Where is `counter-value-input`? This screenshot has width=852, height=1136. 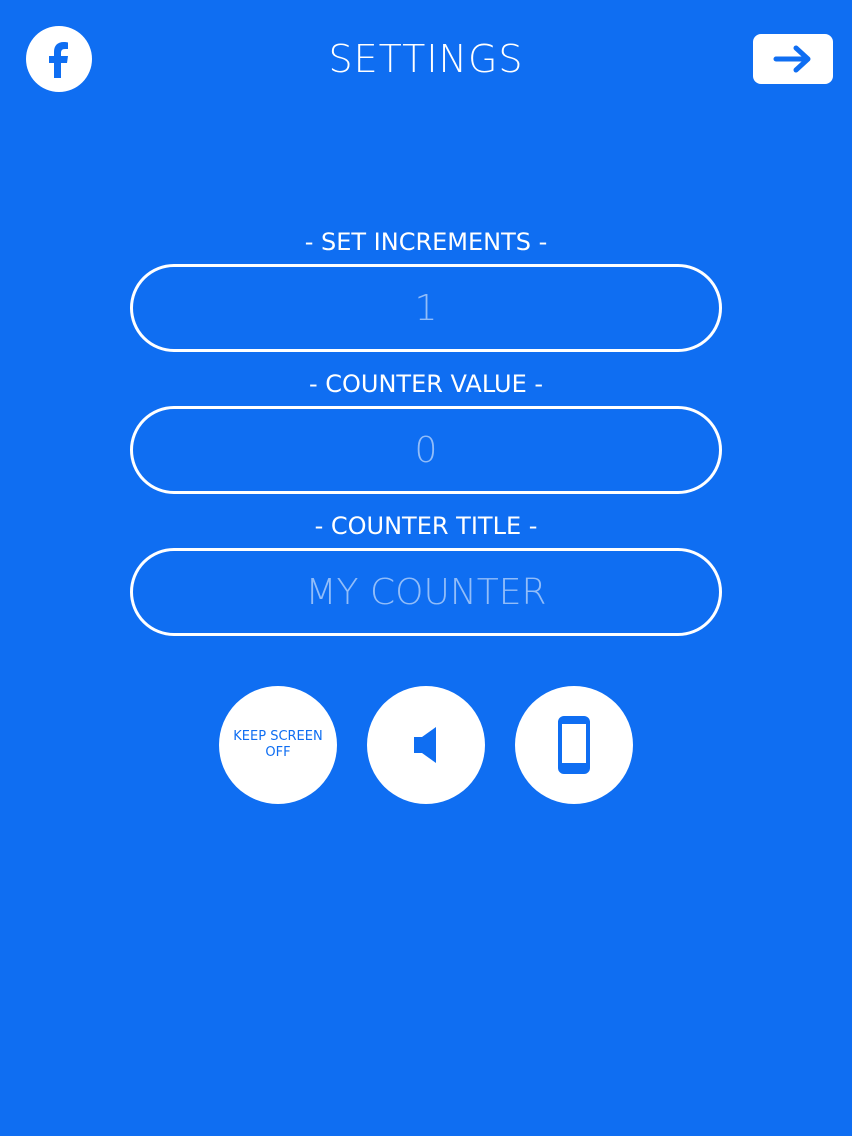 counter-value-input is located at coordinates (426, 450).